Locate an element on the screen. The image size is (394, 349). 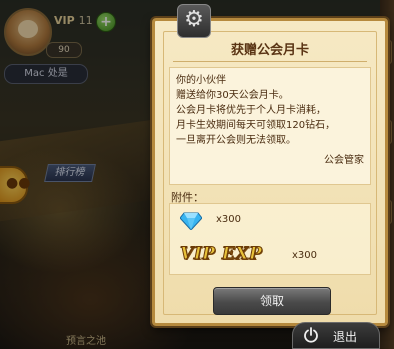
power-icon is located at coordinates (311, 335).